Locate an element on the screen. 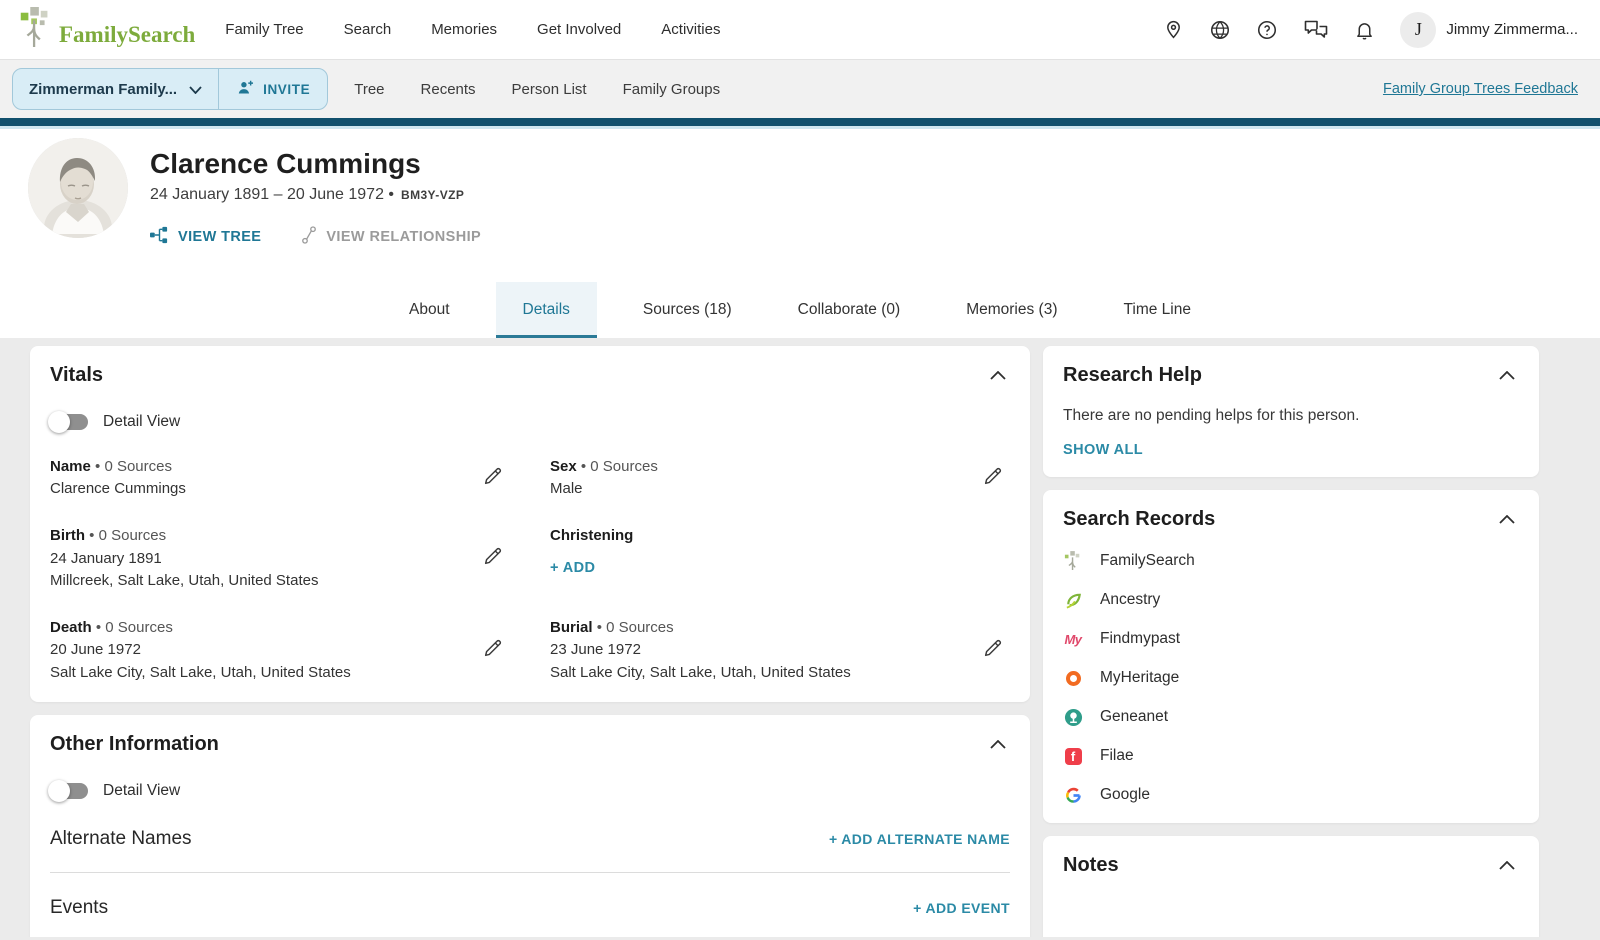 This screenshot has height=940, width=1600. edit-death-pencil-icon is located at coordinates (493, 650).